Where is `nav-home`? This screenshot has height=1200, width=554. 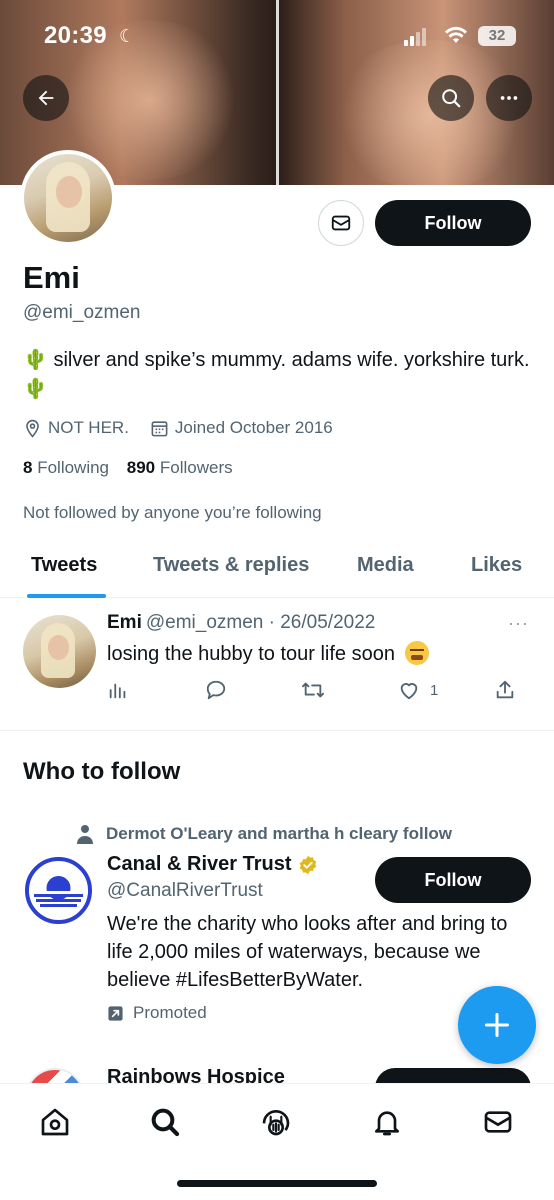 nav-home is located at coordinates (55, 1122).